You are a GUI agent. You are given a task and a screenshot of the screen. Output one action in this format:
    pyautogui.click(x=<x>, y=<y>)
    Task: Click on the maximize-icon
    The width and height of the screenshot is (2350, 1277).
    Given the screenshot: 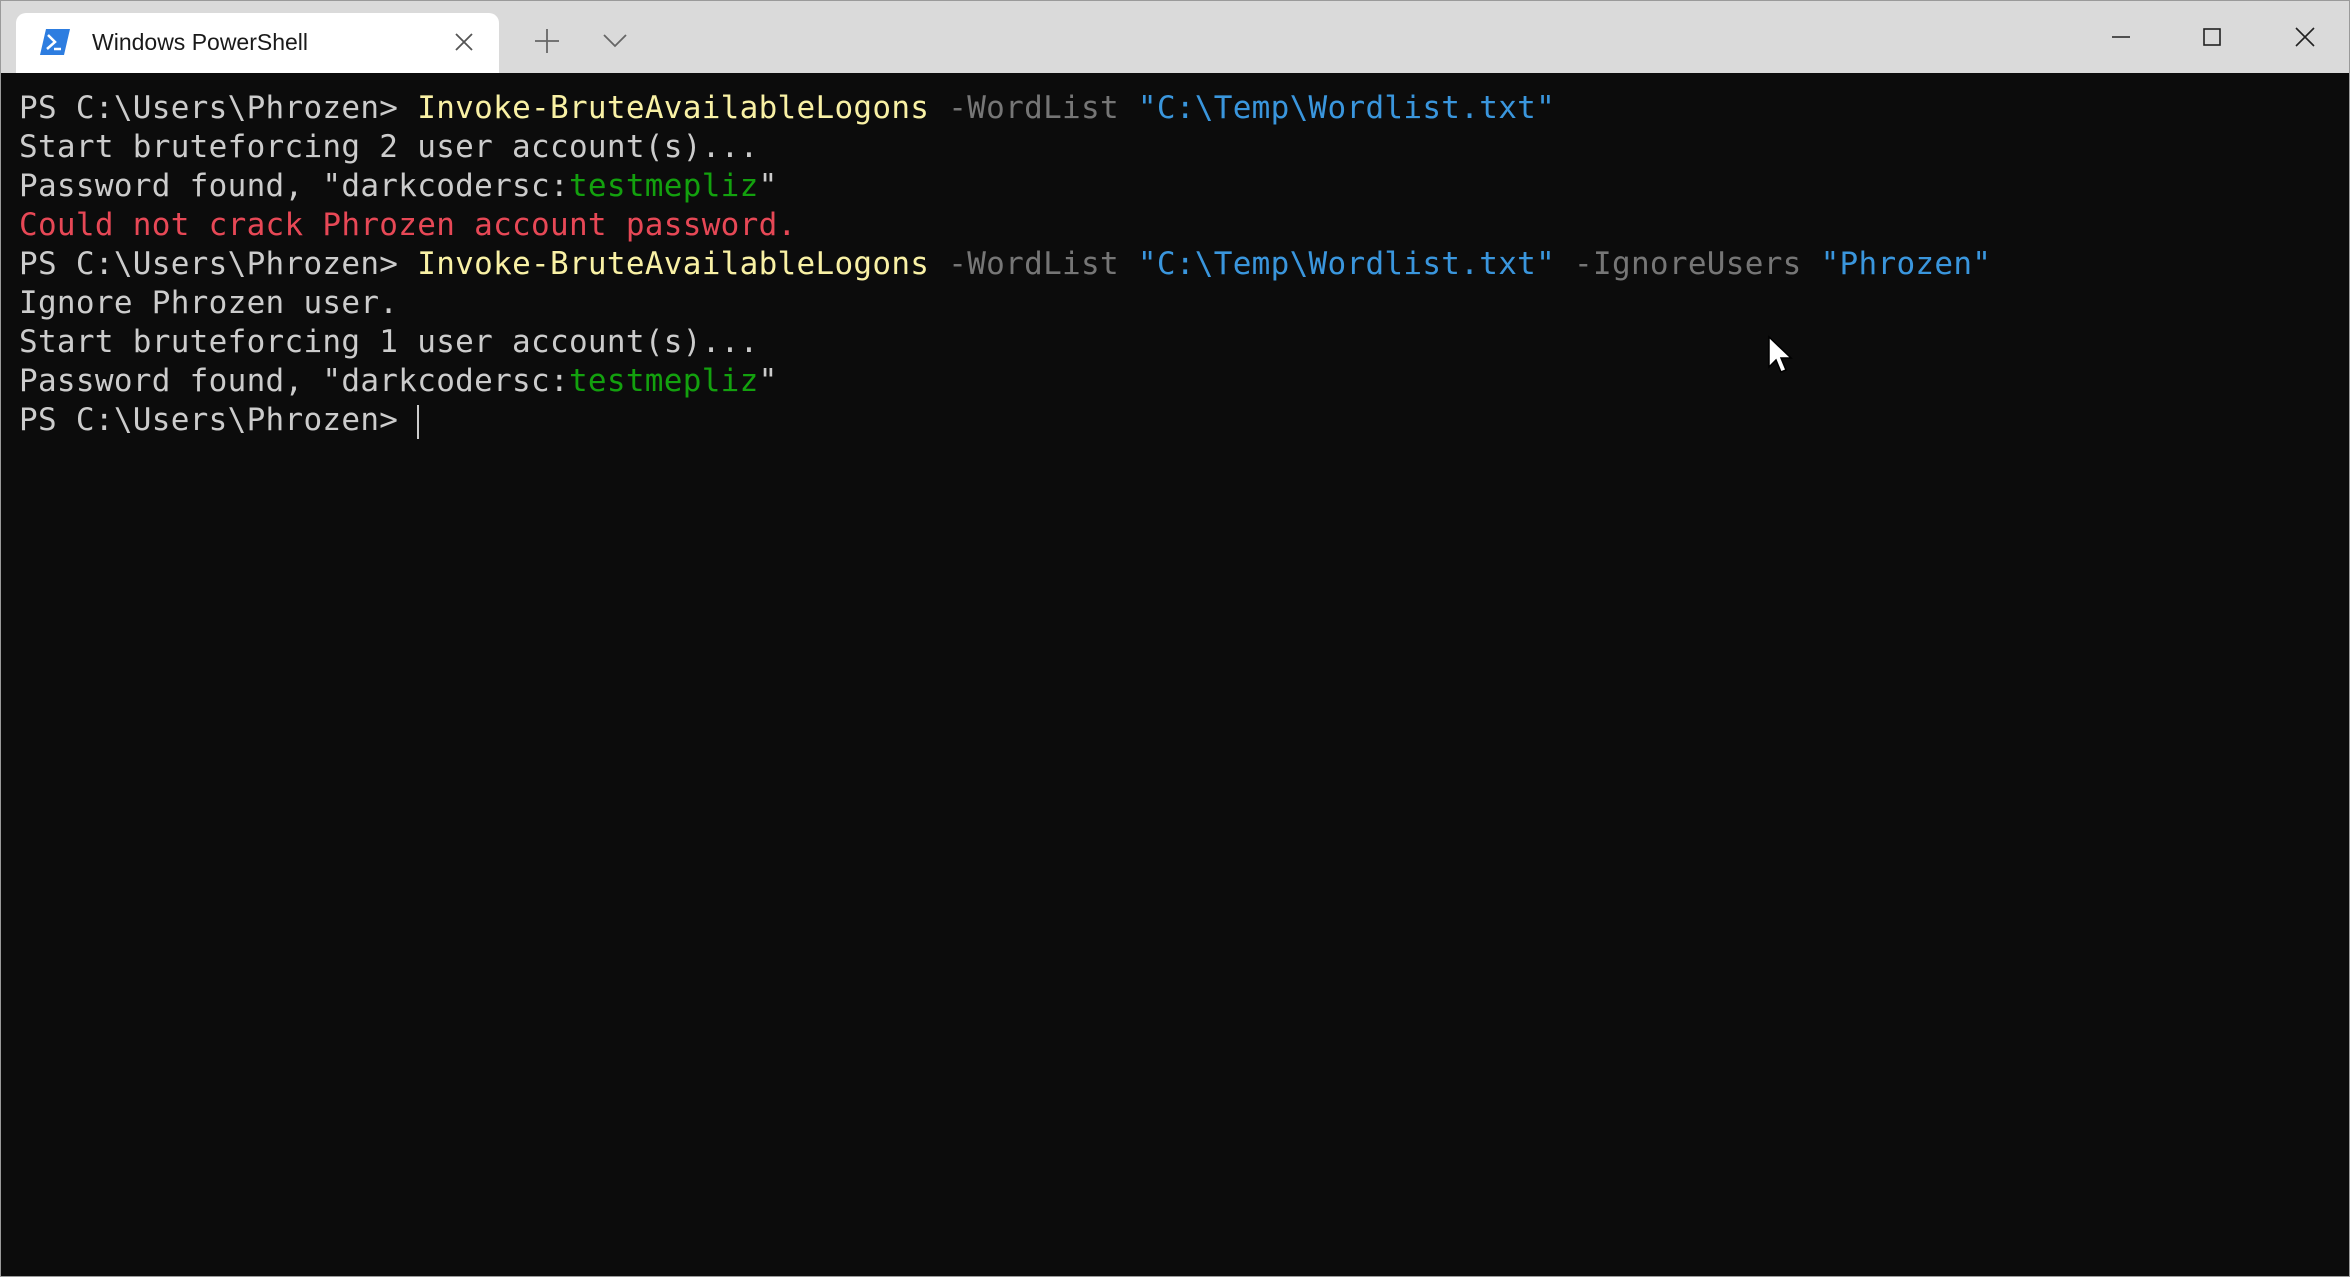 What is the action you would take?
    pyautogui.click(x=2212, y=37)
    